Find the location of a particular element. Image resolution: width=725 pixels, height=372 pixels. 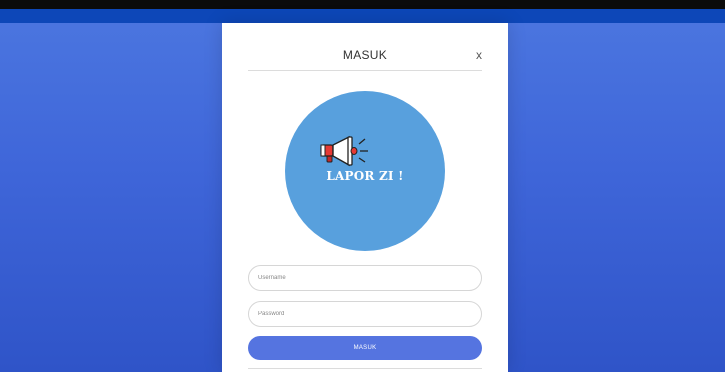

password-input is located at coordinates (365, 314).